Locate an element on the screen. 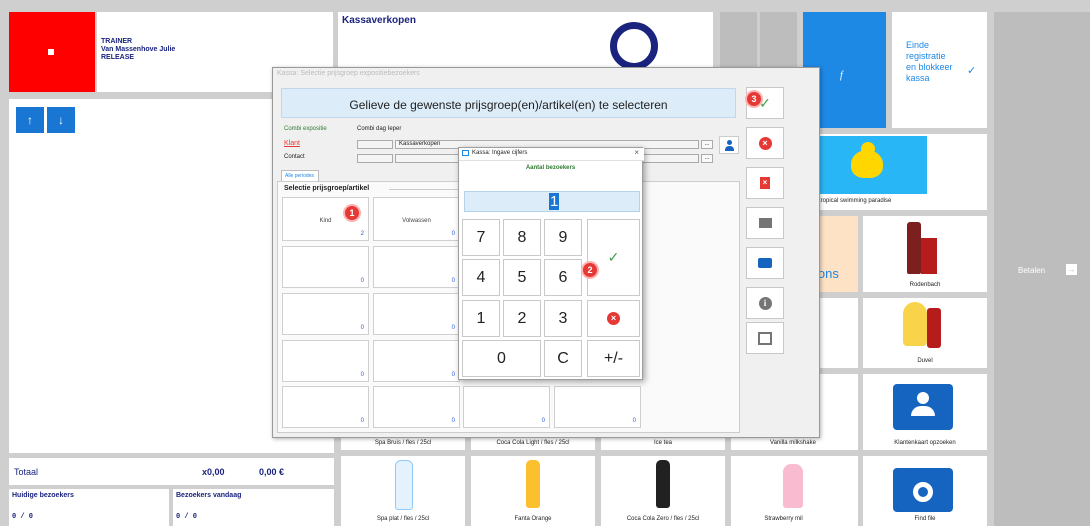  tile-klantenkaart: Klantenkaart opzoeken is located at coordinates (925, 412).